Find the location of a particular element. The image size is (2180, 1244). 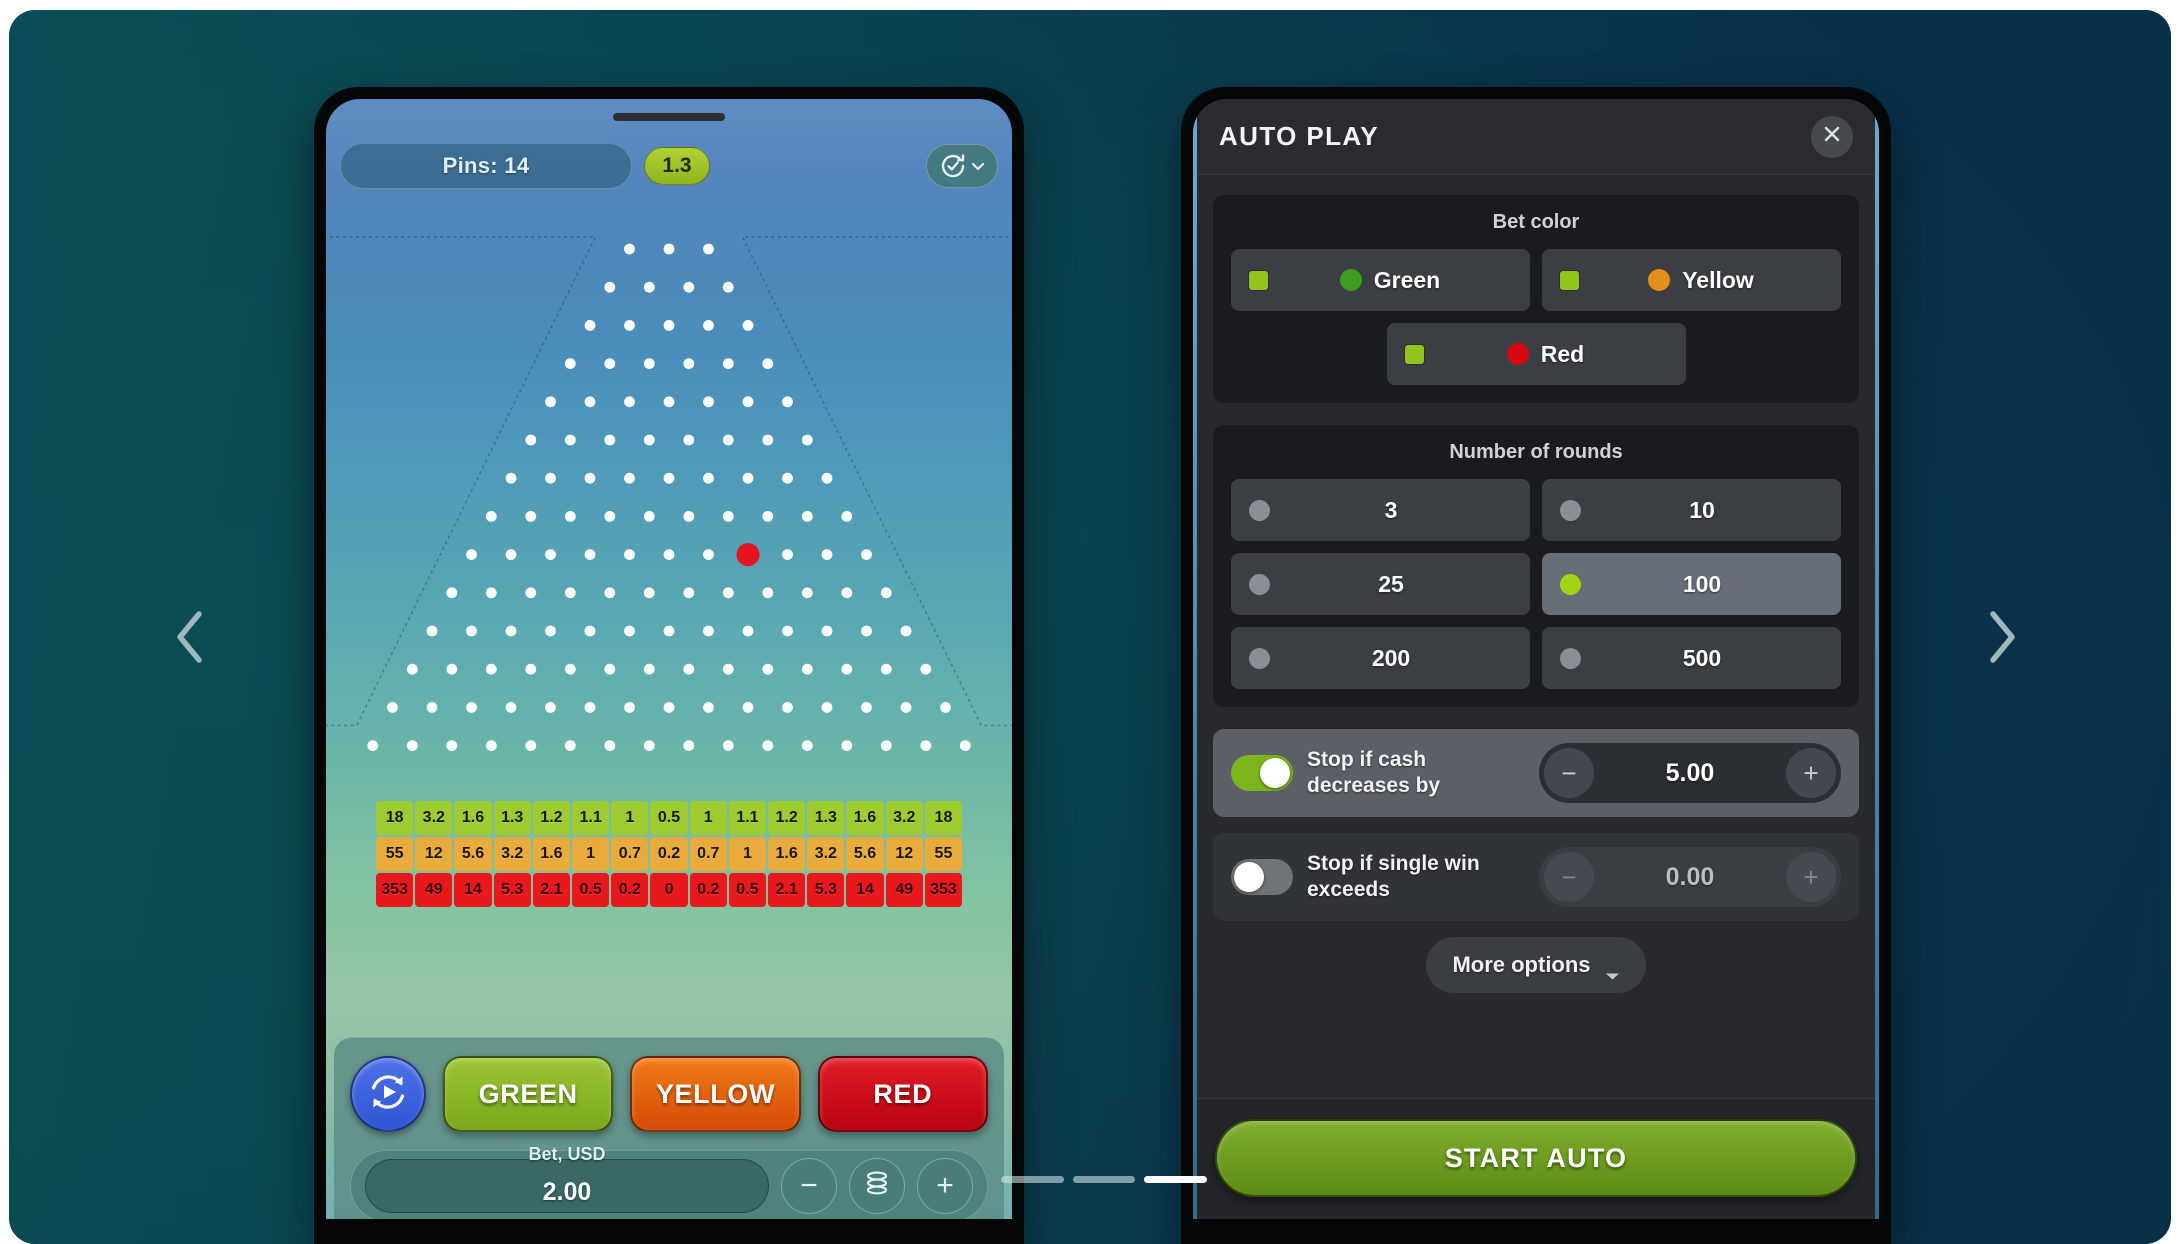

rounds-option-10: 10 is located at coordinates (1691, 510).